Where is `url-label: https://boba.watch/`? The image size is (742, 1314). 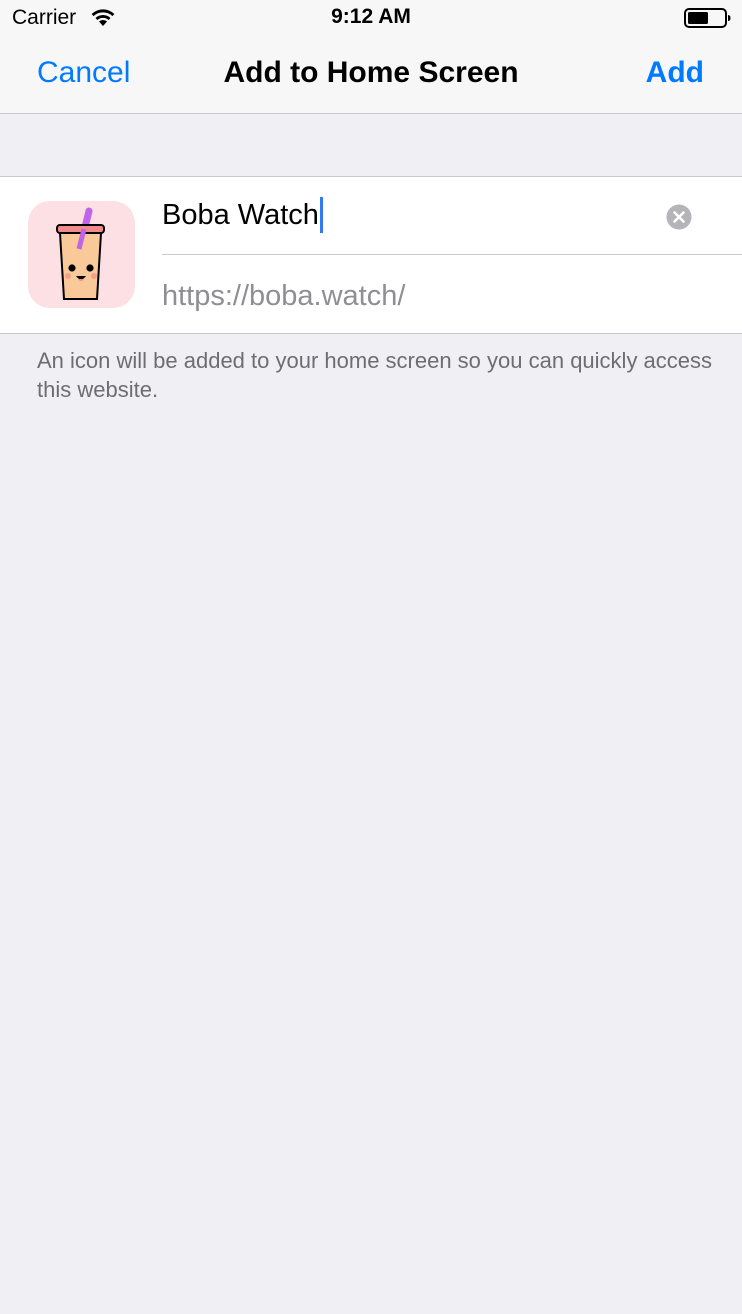 url-label: https://boba.watch/ is located at coordinates (284, 296).